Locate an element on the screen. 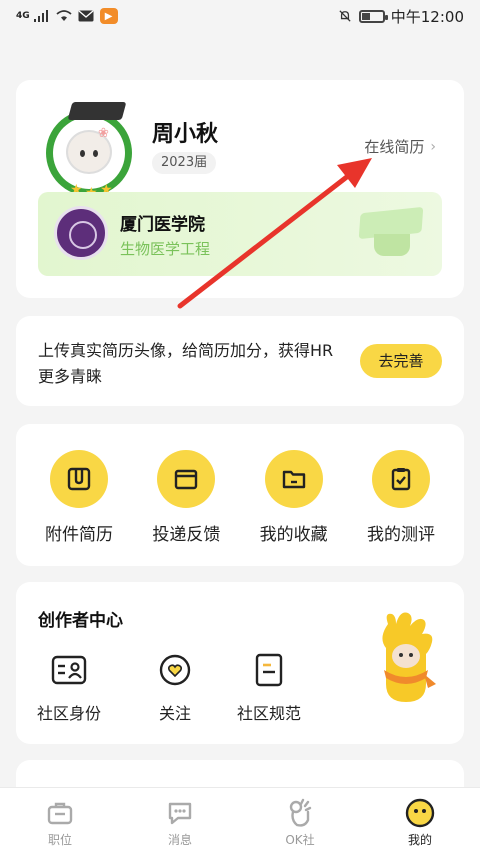 This screenshot has width=480, height=853. creator-center-title: 创作者中心 is located at coordinates (80, 621).